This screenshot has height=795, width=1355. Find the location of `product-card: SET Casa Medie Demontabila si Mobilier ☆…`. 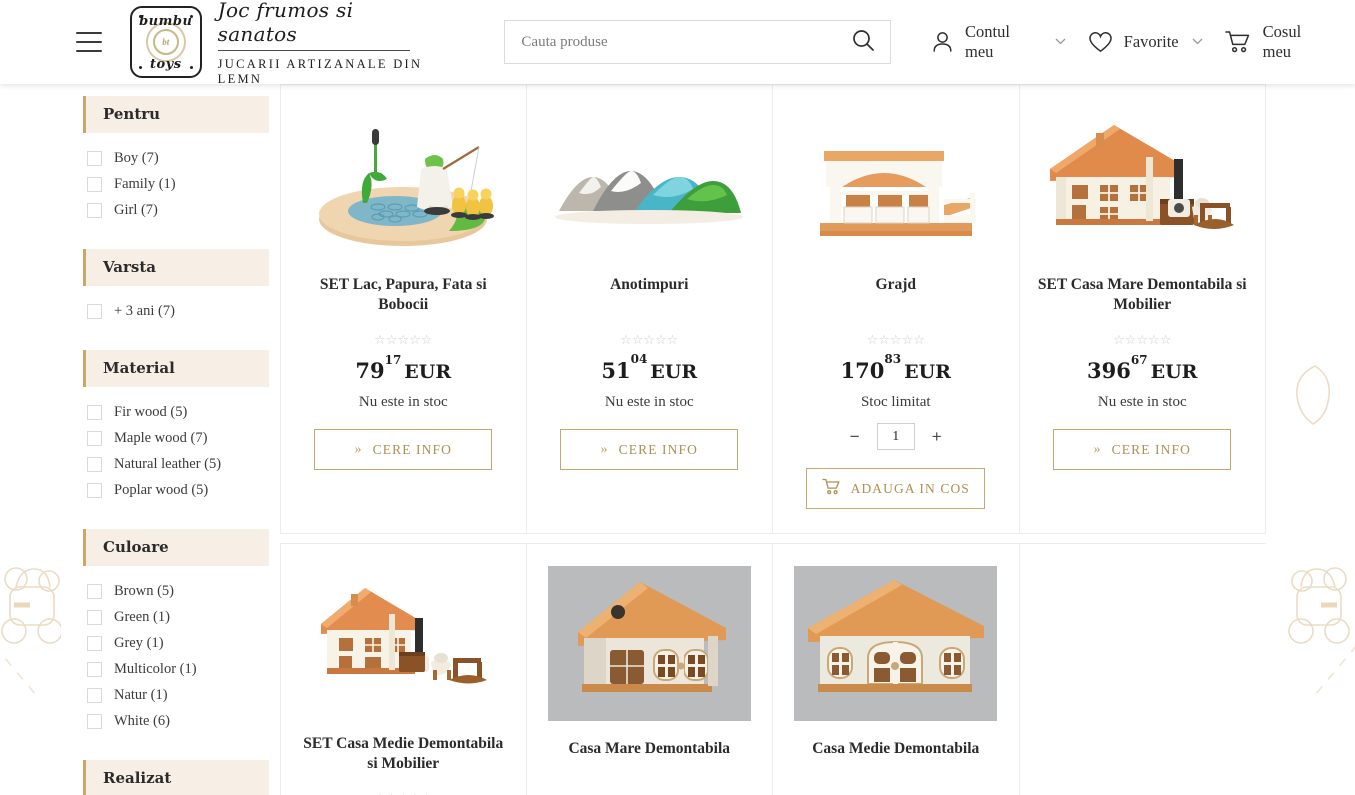

product-card: SET Casa Medie Demontabila si Mobilier ☆… is located at coordinates (403, 669).